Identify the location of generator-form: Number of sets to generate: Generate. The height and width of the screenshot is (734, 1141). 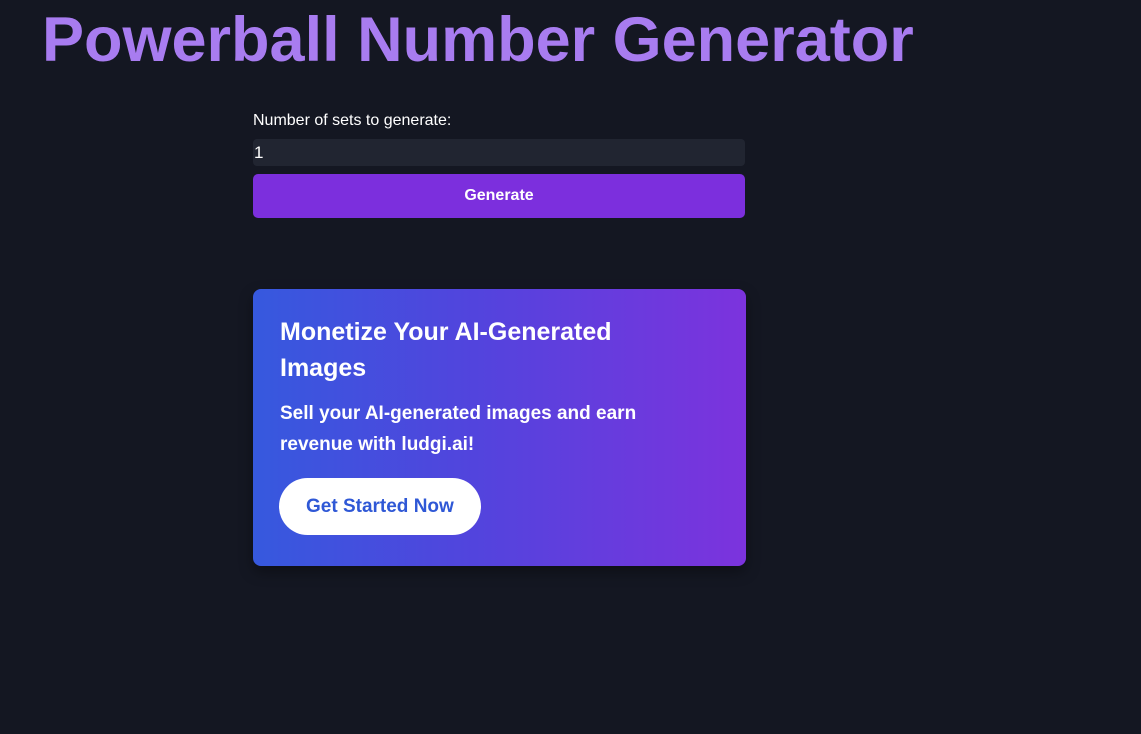
(499, 164).